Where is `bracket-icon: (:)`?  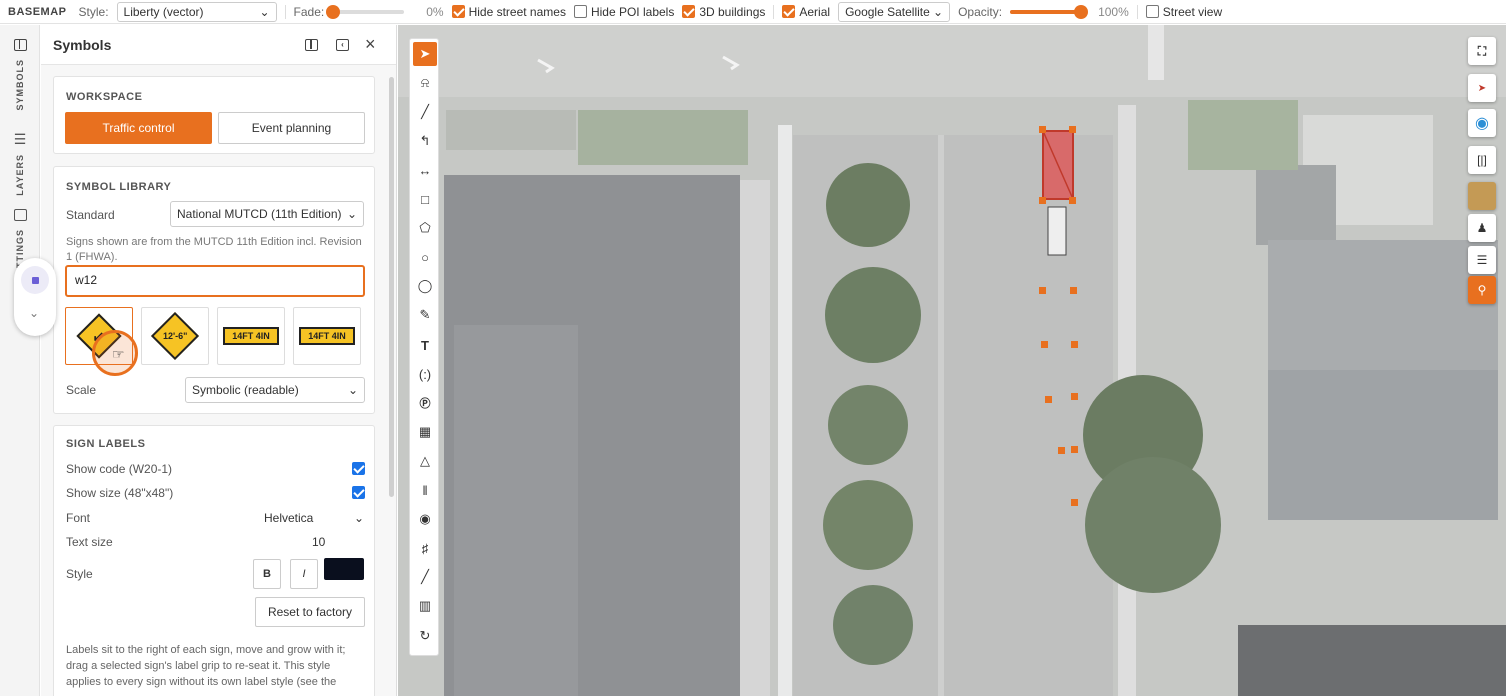
bracket-icon: (:) is located at coordinates (425, 374).